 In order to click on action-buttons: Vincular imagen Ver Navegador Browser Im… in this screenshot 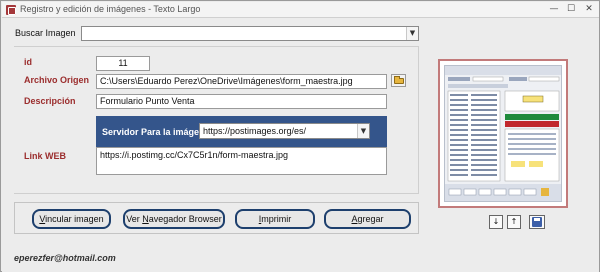, I will do `click(216, 218)`.